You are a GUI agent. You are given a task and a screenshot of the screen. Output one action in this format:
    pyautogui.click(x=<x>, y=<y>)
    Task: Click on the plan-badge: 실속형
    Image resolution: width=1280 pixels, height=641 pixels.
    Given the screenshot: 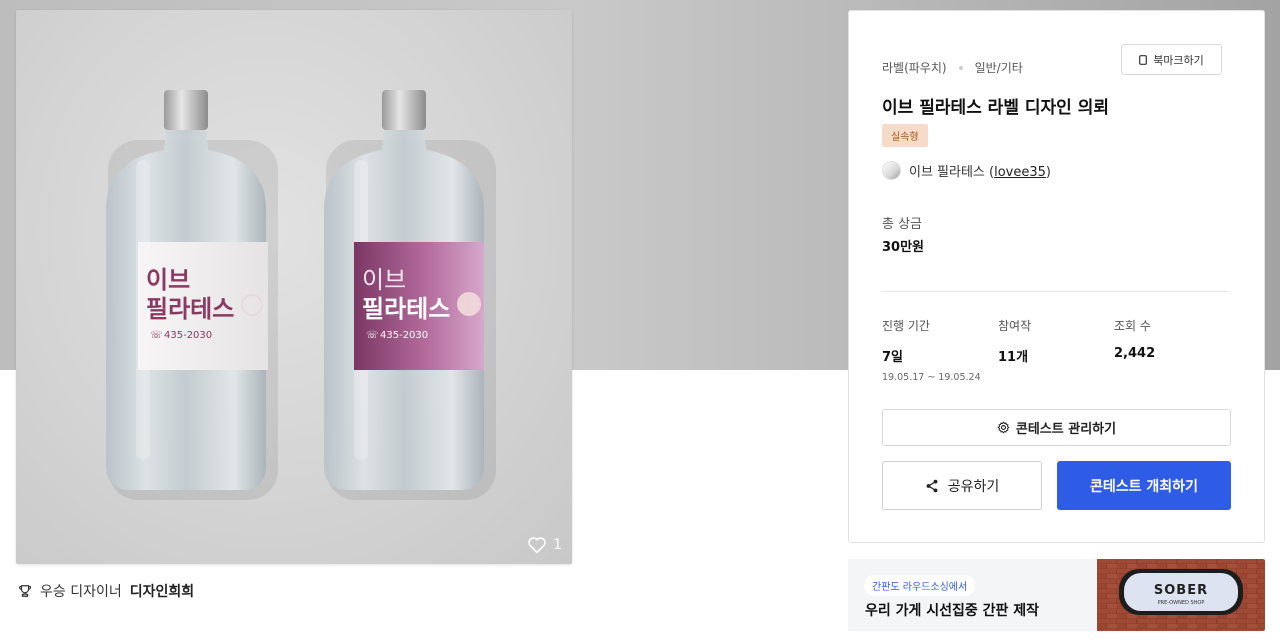 What is the action you would take?
    pyautogui.click(x=905, y=135)
    